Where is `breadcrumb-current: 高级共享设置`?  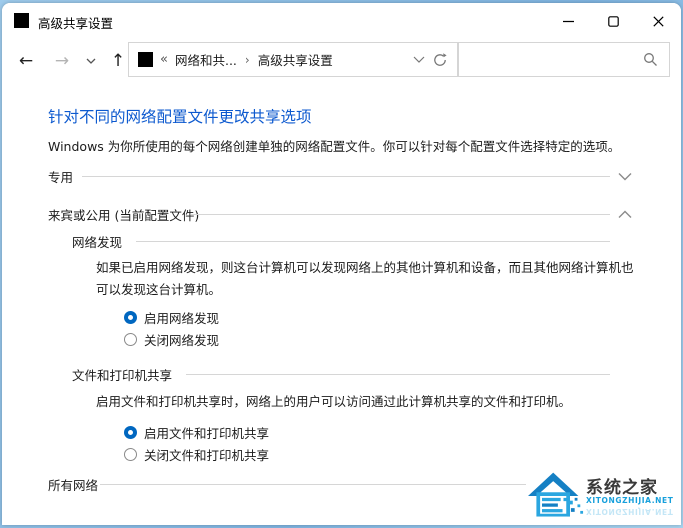 breadcrumb-current: 高级共享设置 is located at coordinates (295, 59).